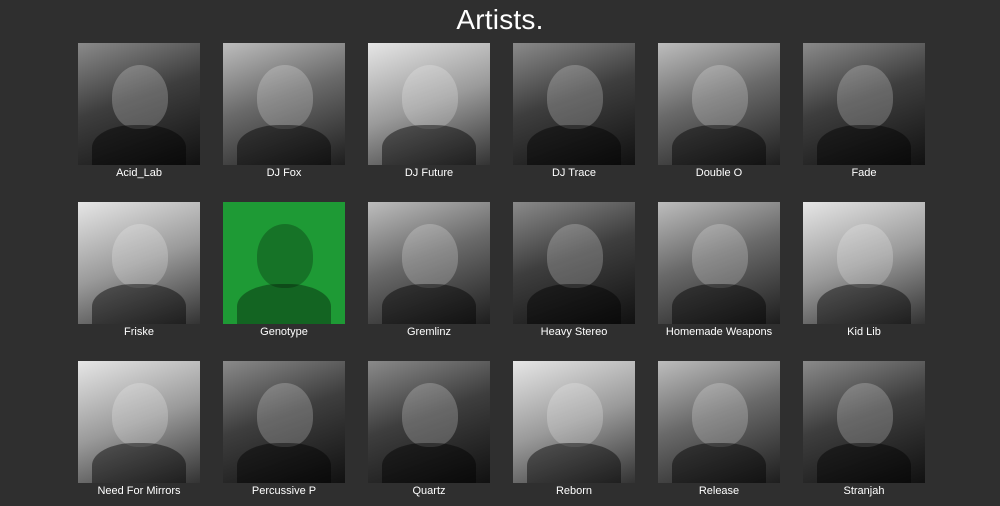 This screenshot has height=506, width=1000. Describe the element at coordinates (574, 332) in the screenshot. I see `artist-name: Heavy Stereo` at that location.